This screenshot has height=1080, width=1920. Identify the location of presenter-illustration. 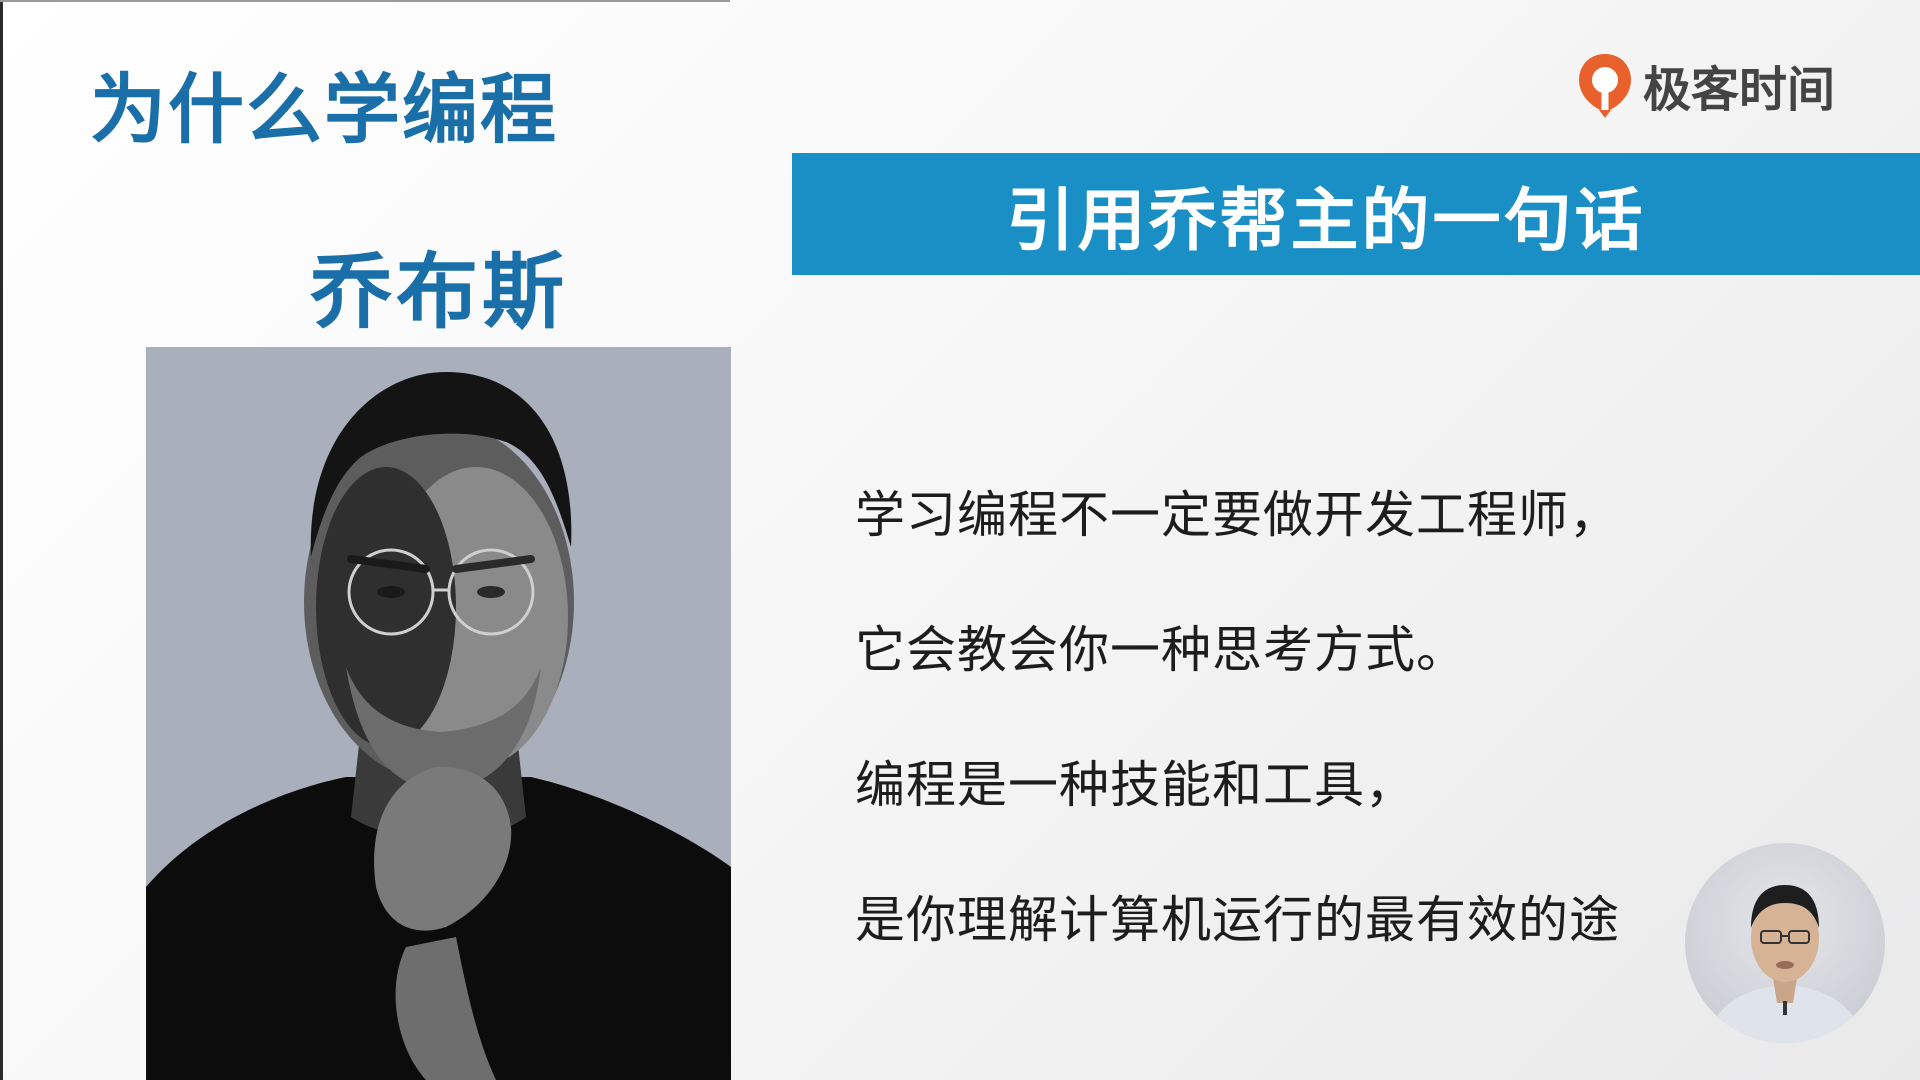
(1785, 964).